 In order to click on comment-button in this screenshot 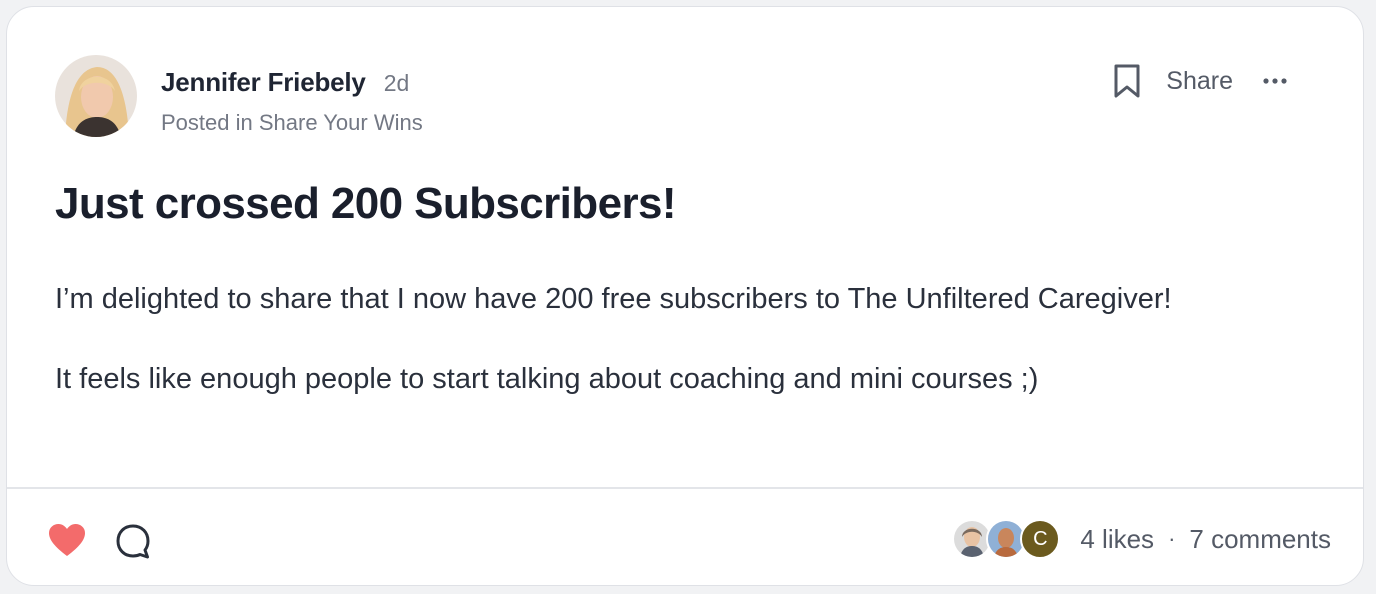, I will do `click(133, 542)`.